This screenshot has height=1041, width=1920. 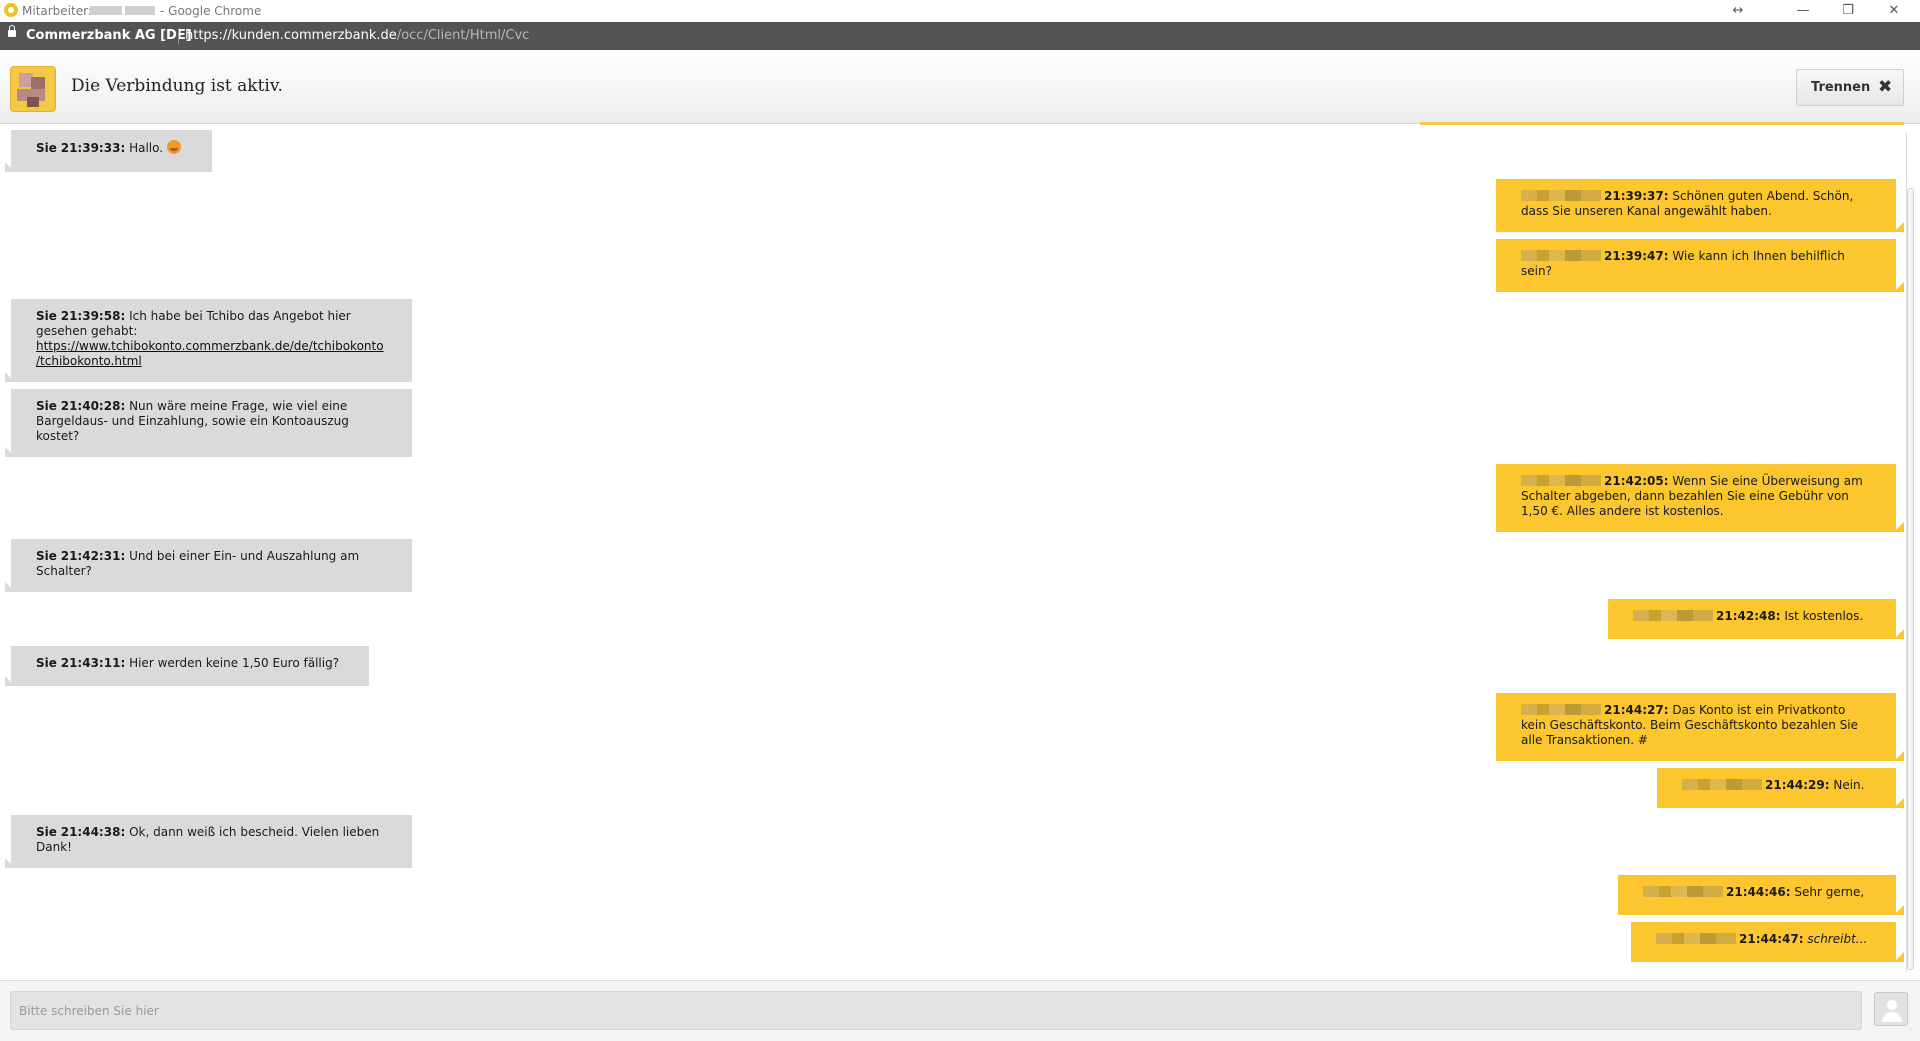 What do you see at coordinates (33, 89) in the screenshot?
I see `agent-avatar` at bounding box center [33, 89].